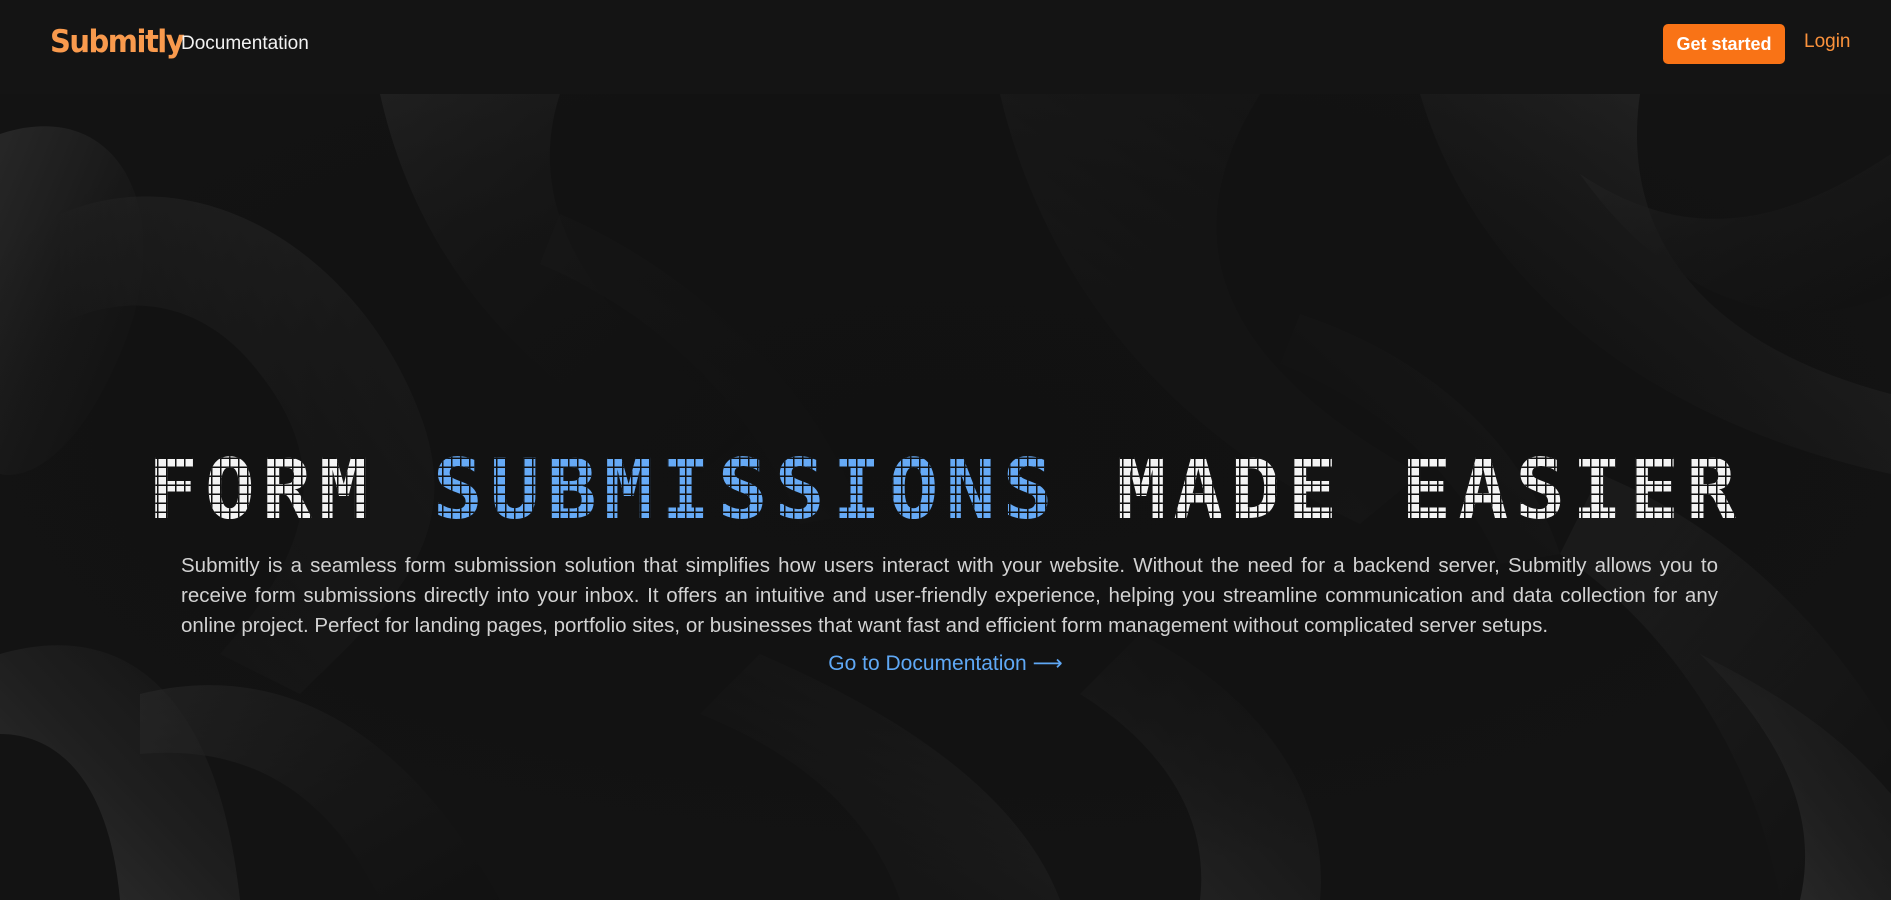 The height and width of the screenshot is (900, 1891). What do you see at coordinates (1827, 42) in the screenshot?
I see `login-link: Login` at bounding box center [1827, 42].